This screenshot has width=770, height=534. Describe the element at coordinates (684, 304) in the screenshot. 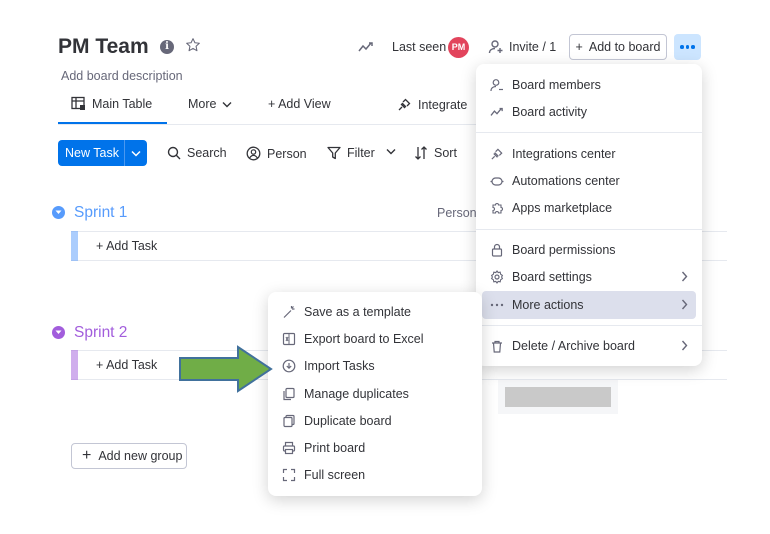

I see `chevron-right-icon` at that location.